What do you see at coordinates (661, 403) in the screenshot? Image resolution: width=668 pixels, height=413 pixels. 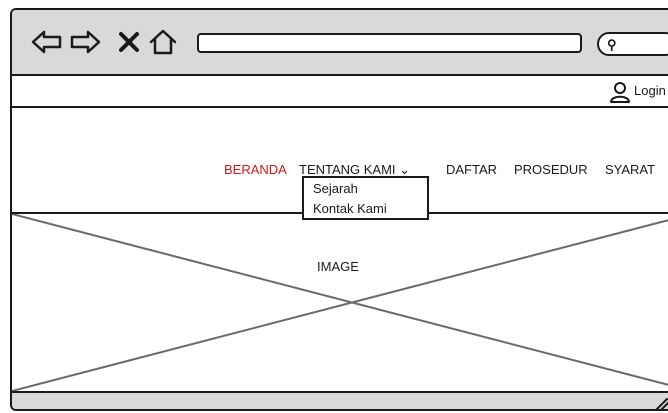 I see `resize-handle-icon` at bounding box center [661, 403].